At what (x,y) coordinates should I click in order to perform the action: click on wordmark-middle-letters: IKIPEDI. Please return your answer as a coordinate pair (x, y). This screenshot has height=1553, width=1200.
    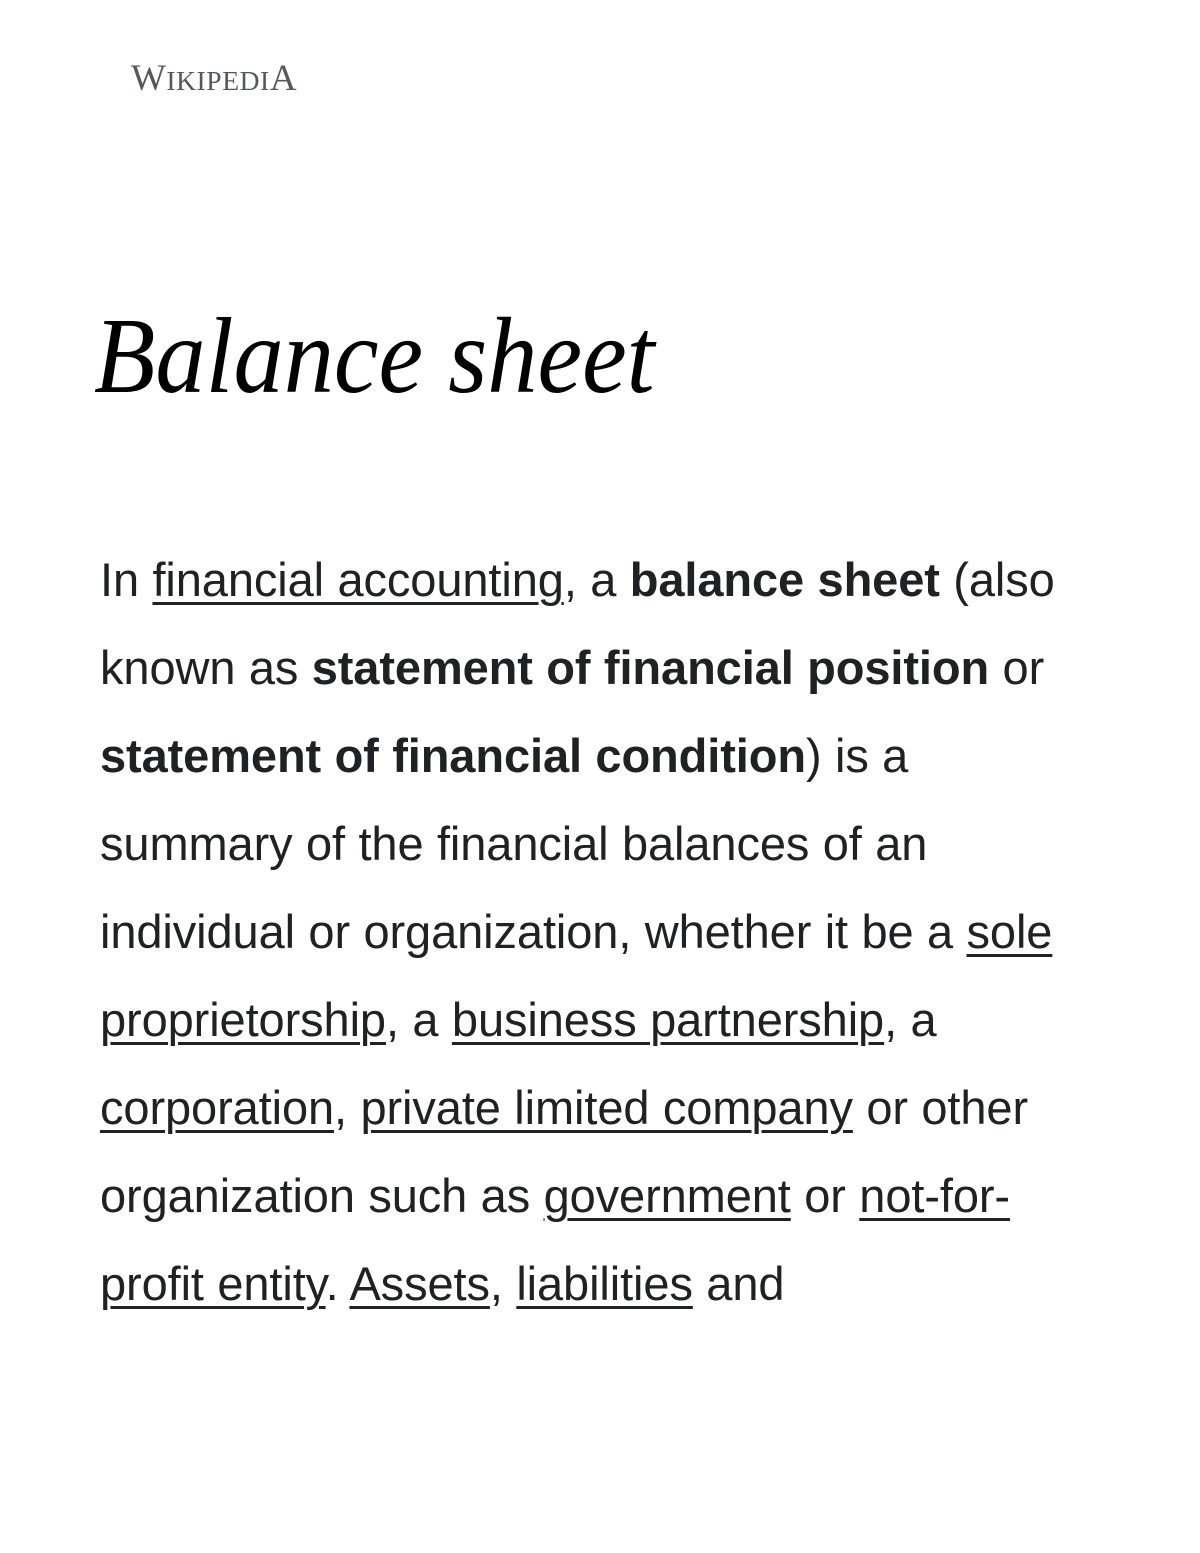
    Looking at the image, I should click on (218, 80).